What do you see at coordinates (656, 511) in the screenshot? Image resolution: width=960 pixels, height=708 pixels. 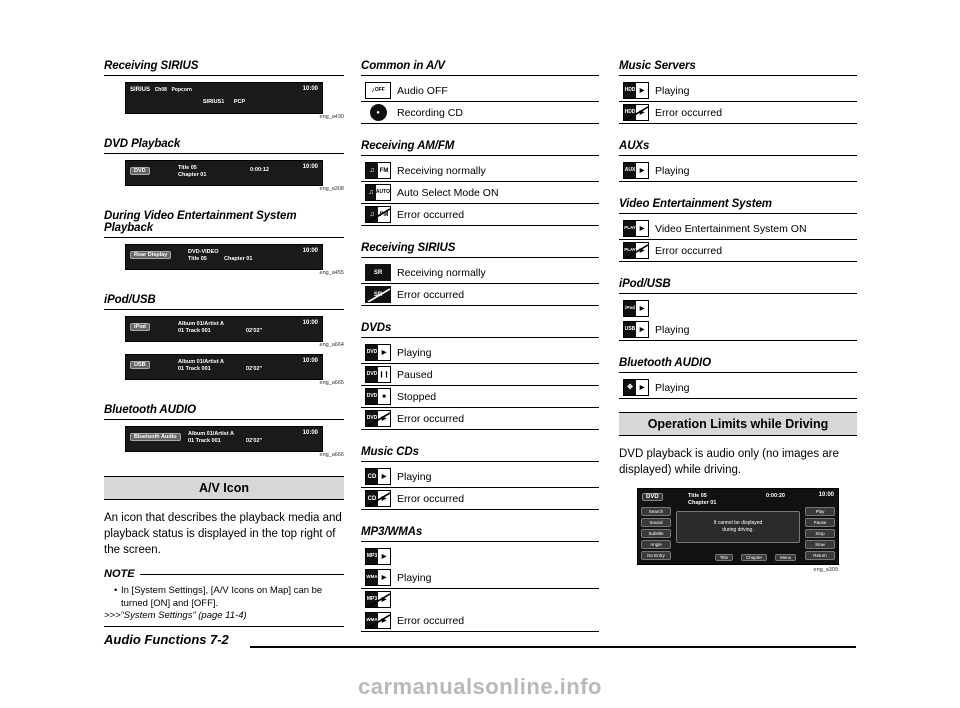 I see `search-button: Search` at bounding box center [656, 511].